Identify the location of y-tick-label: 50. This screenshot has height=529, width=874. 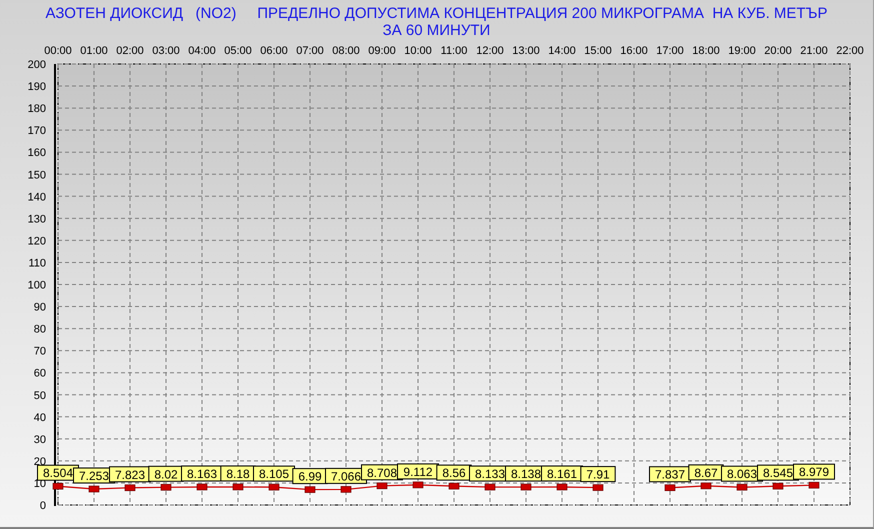
(40, 396).